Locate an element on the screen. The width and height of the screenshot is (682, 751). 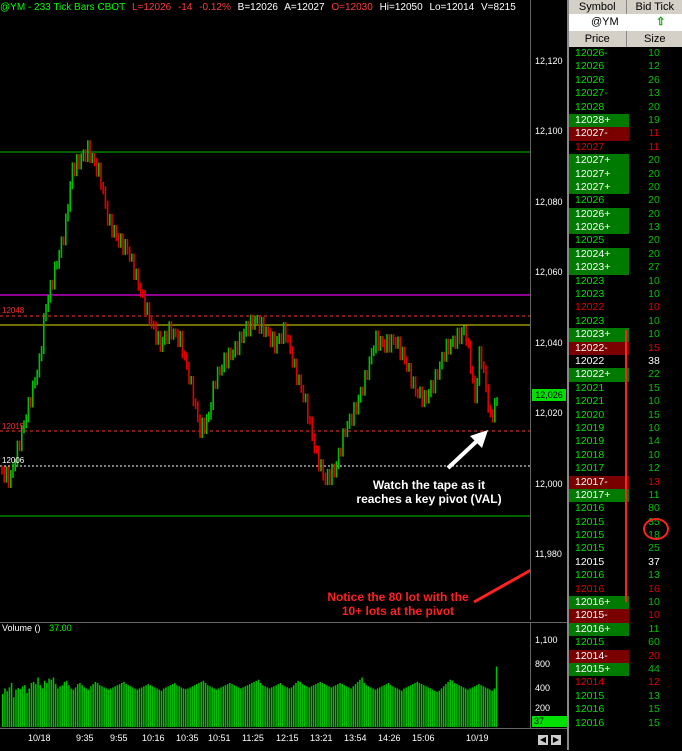
tape-row-size: 22 is located at coordinates (654, 374).